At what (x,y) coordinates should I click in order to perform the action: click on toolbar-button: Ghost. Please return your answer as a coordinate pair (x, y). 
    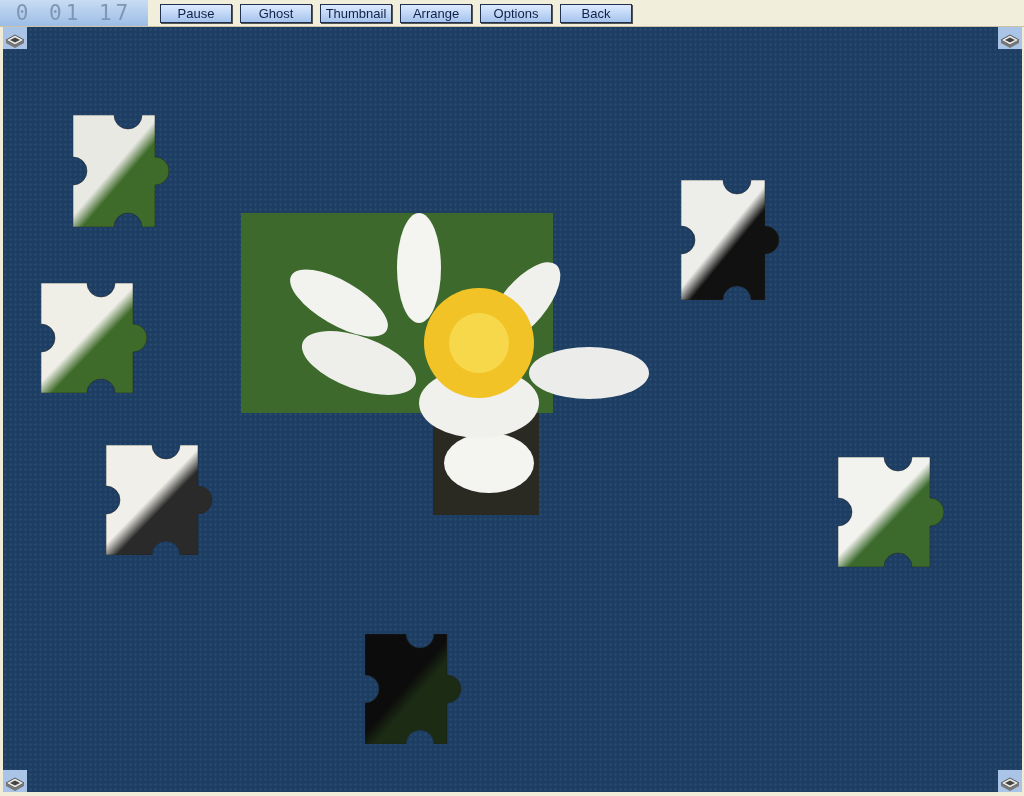
    Looking at the image, I should click on (276, 13).